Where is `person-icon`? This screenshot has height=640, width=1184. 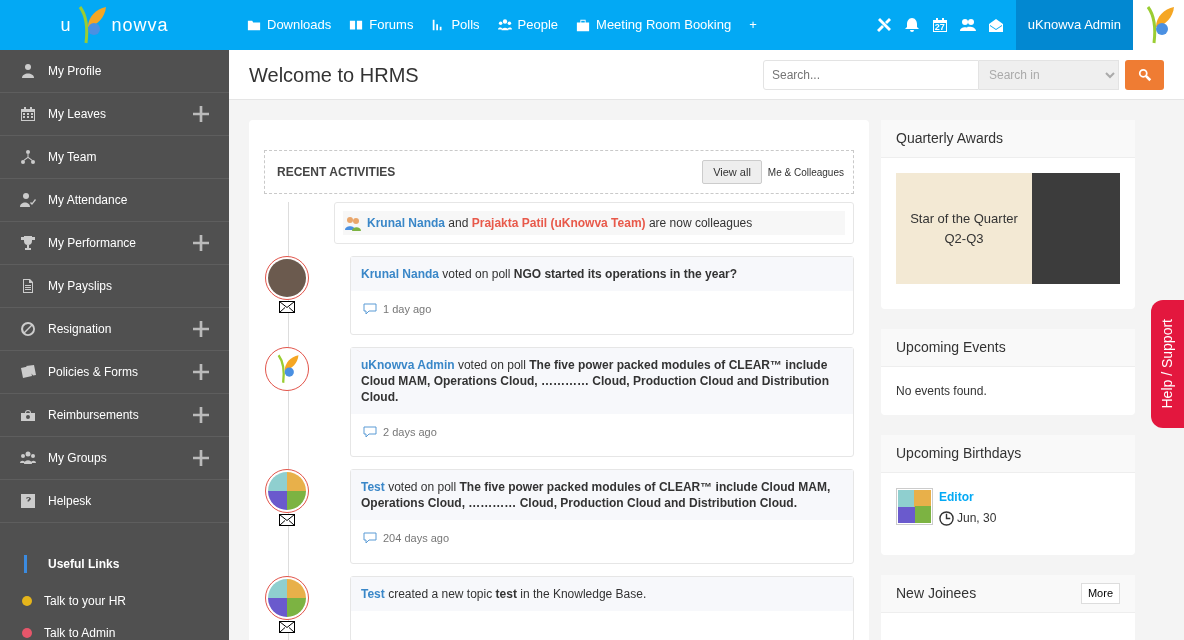
person-icon is located at coordinates (28, 71).